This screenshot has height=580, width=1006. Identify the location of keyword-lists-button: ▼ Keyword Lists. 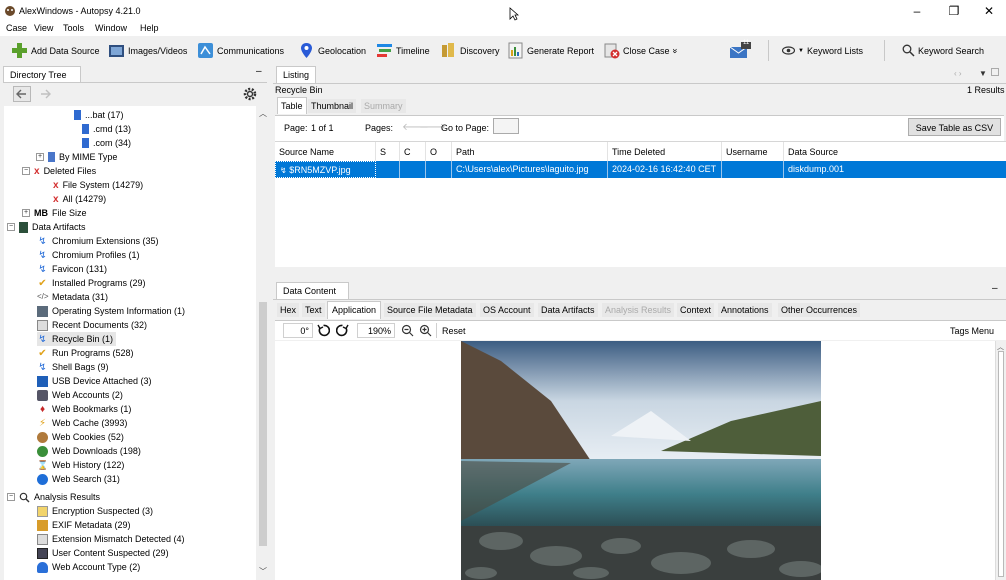
(822, 50).